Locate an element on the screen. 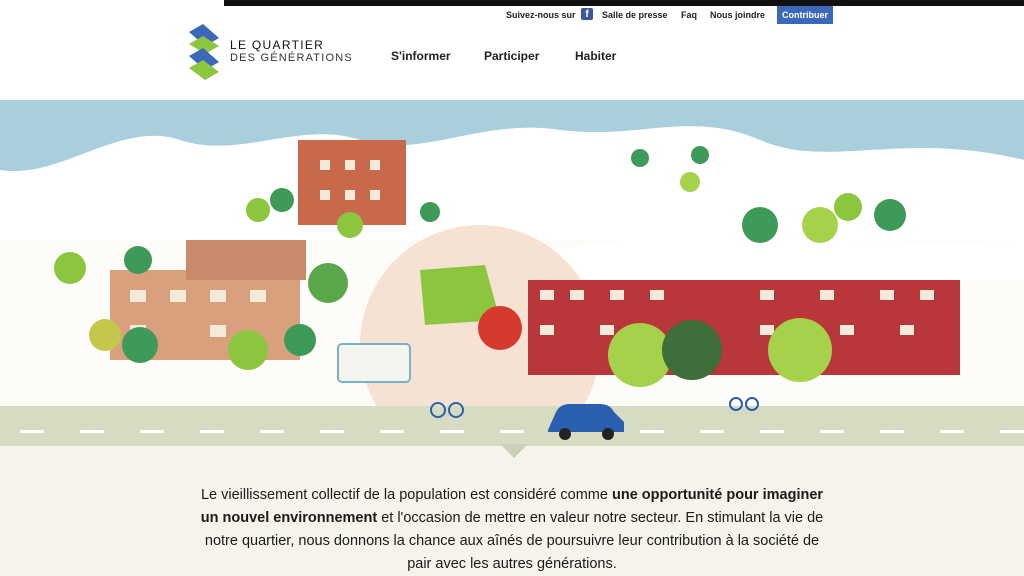 Image resolution: width=1024 pixels, height=576 pixels. logo-icon is located at coordinates (204, 52).